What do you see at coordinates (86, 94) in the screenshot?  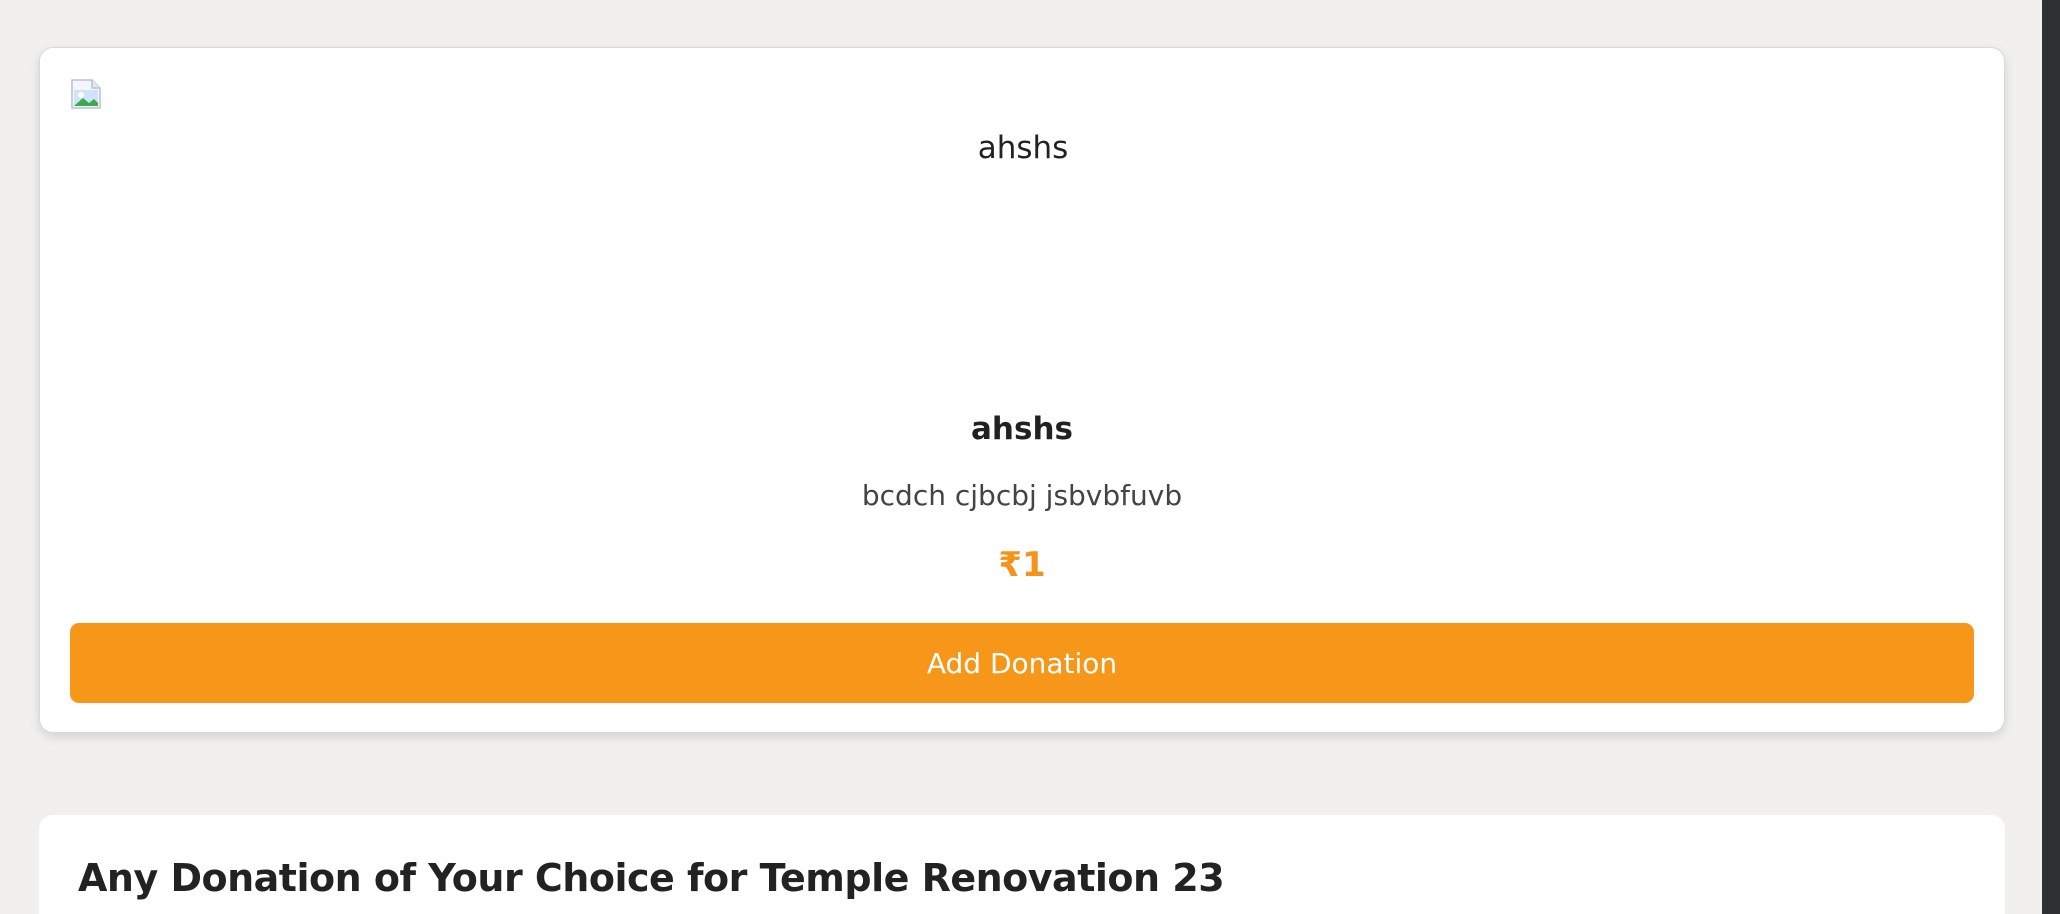 I see `broken-image-icon` at bounding box center [86, 94].